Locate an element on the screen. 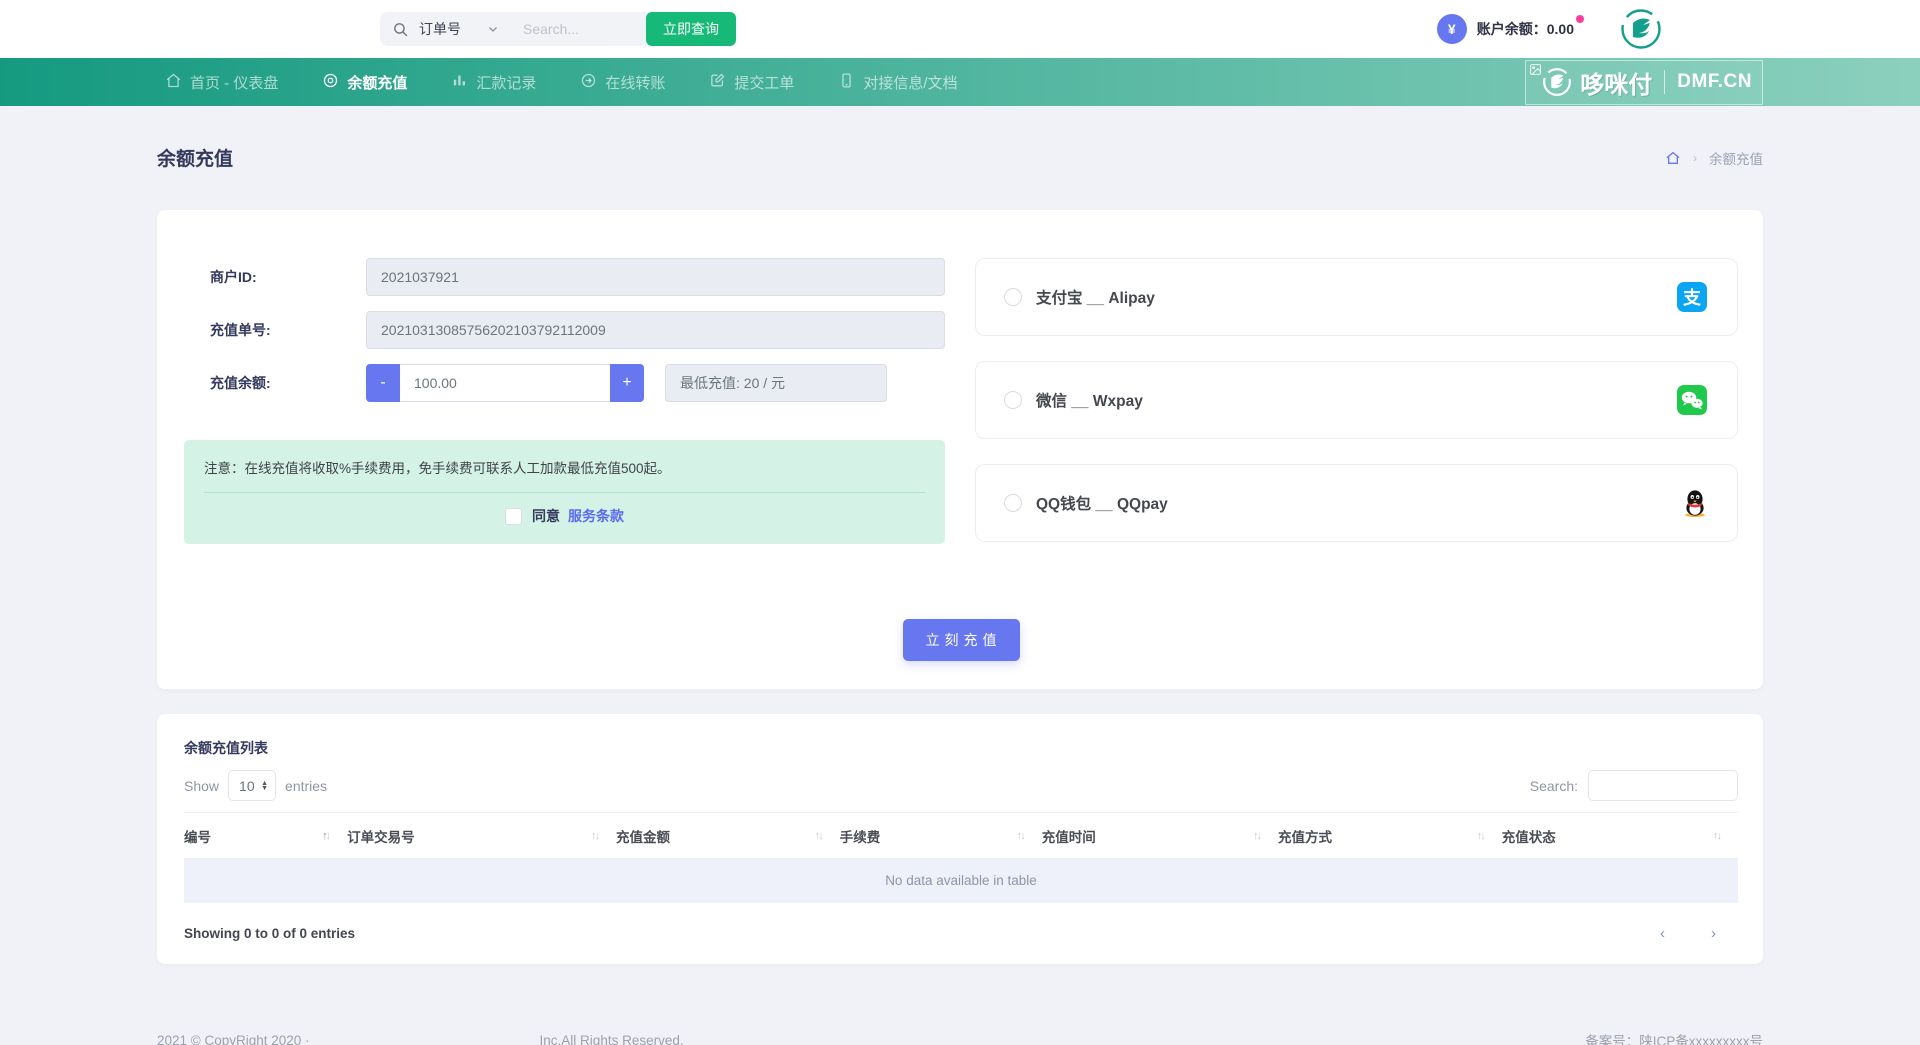  brand-domain: DMF.CN is located at coordinates (1714, 81).